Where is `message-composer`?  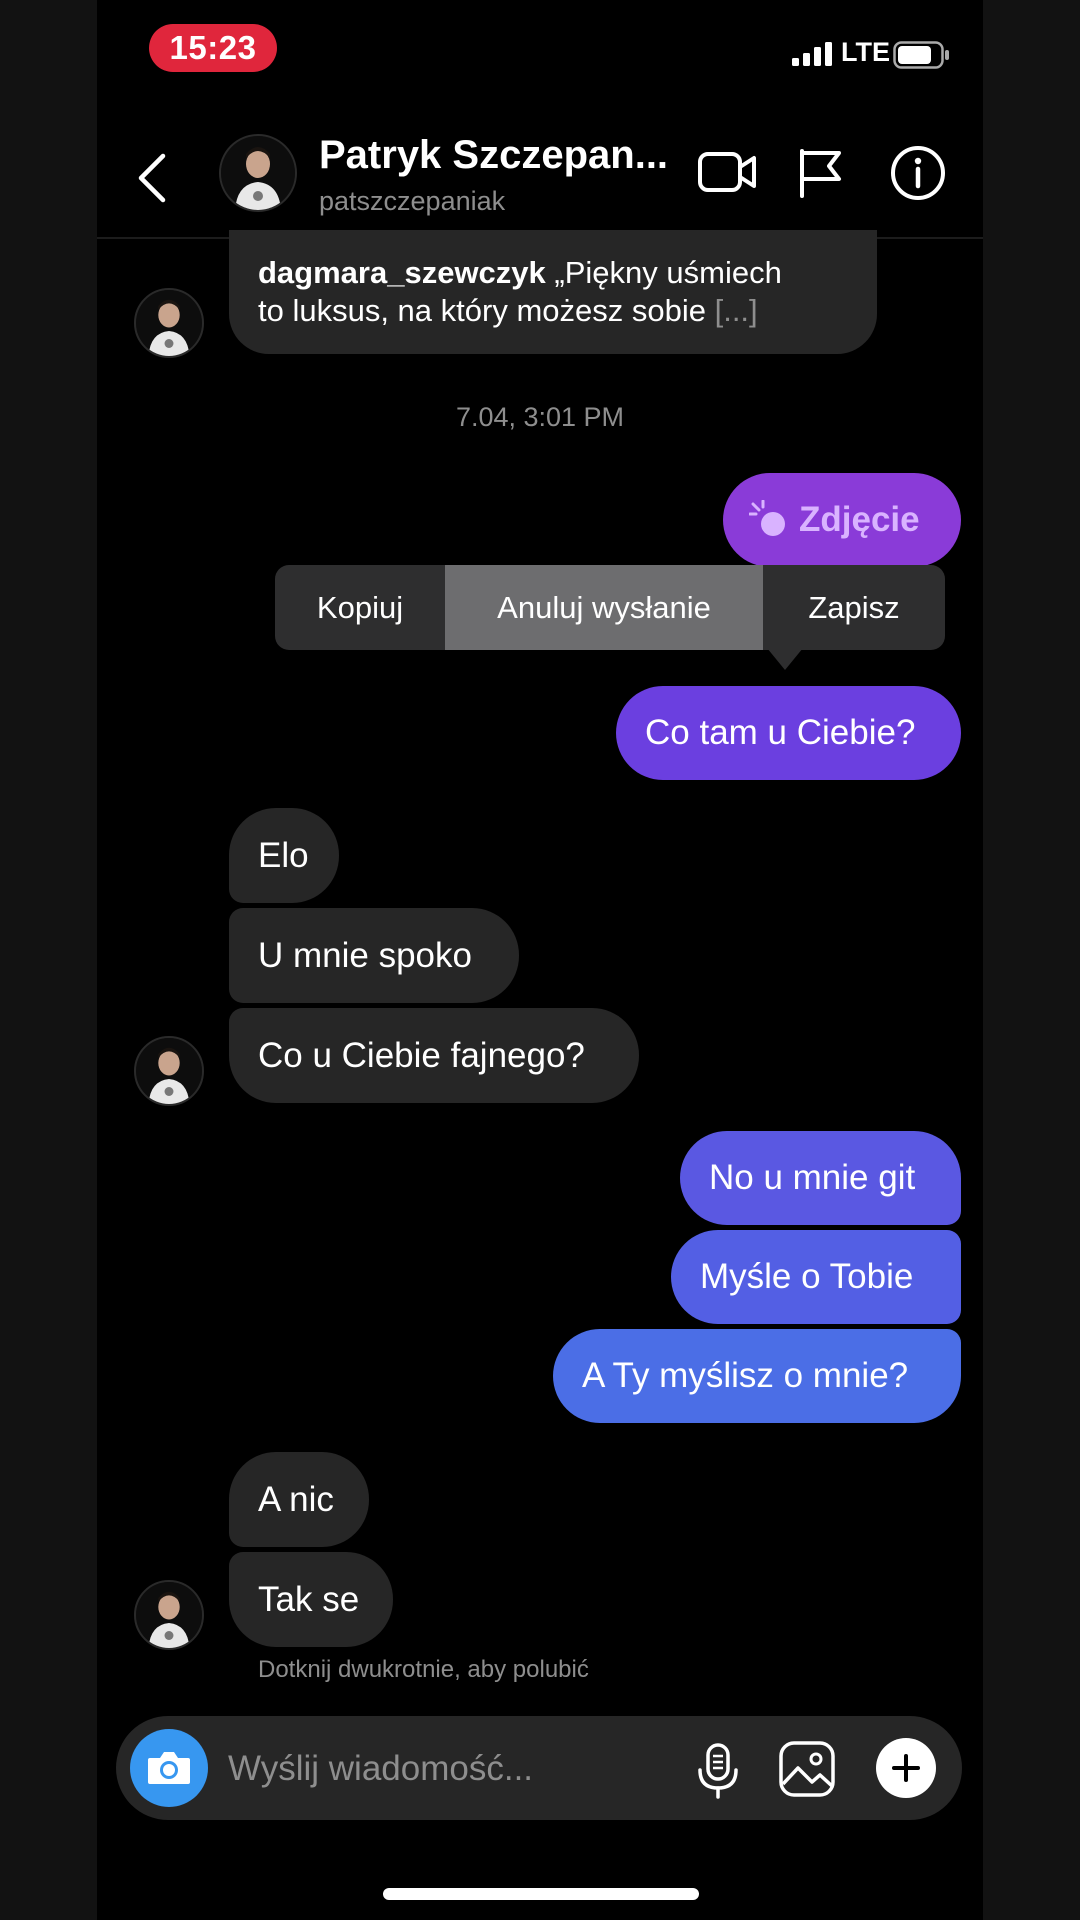
message-composer is located at coordinates (539, 1768).